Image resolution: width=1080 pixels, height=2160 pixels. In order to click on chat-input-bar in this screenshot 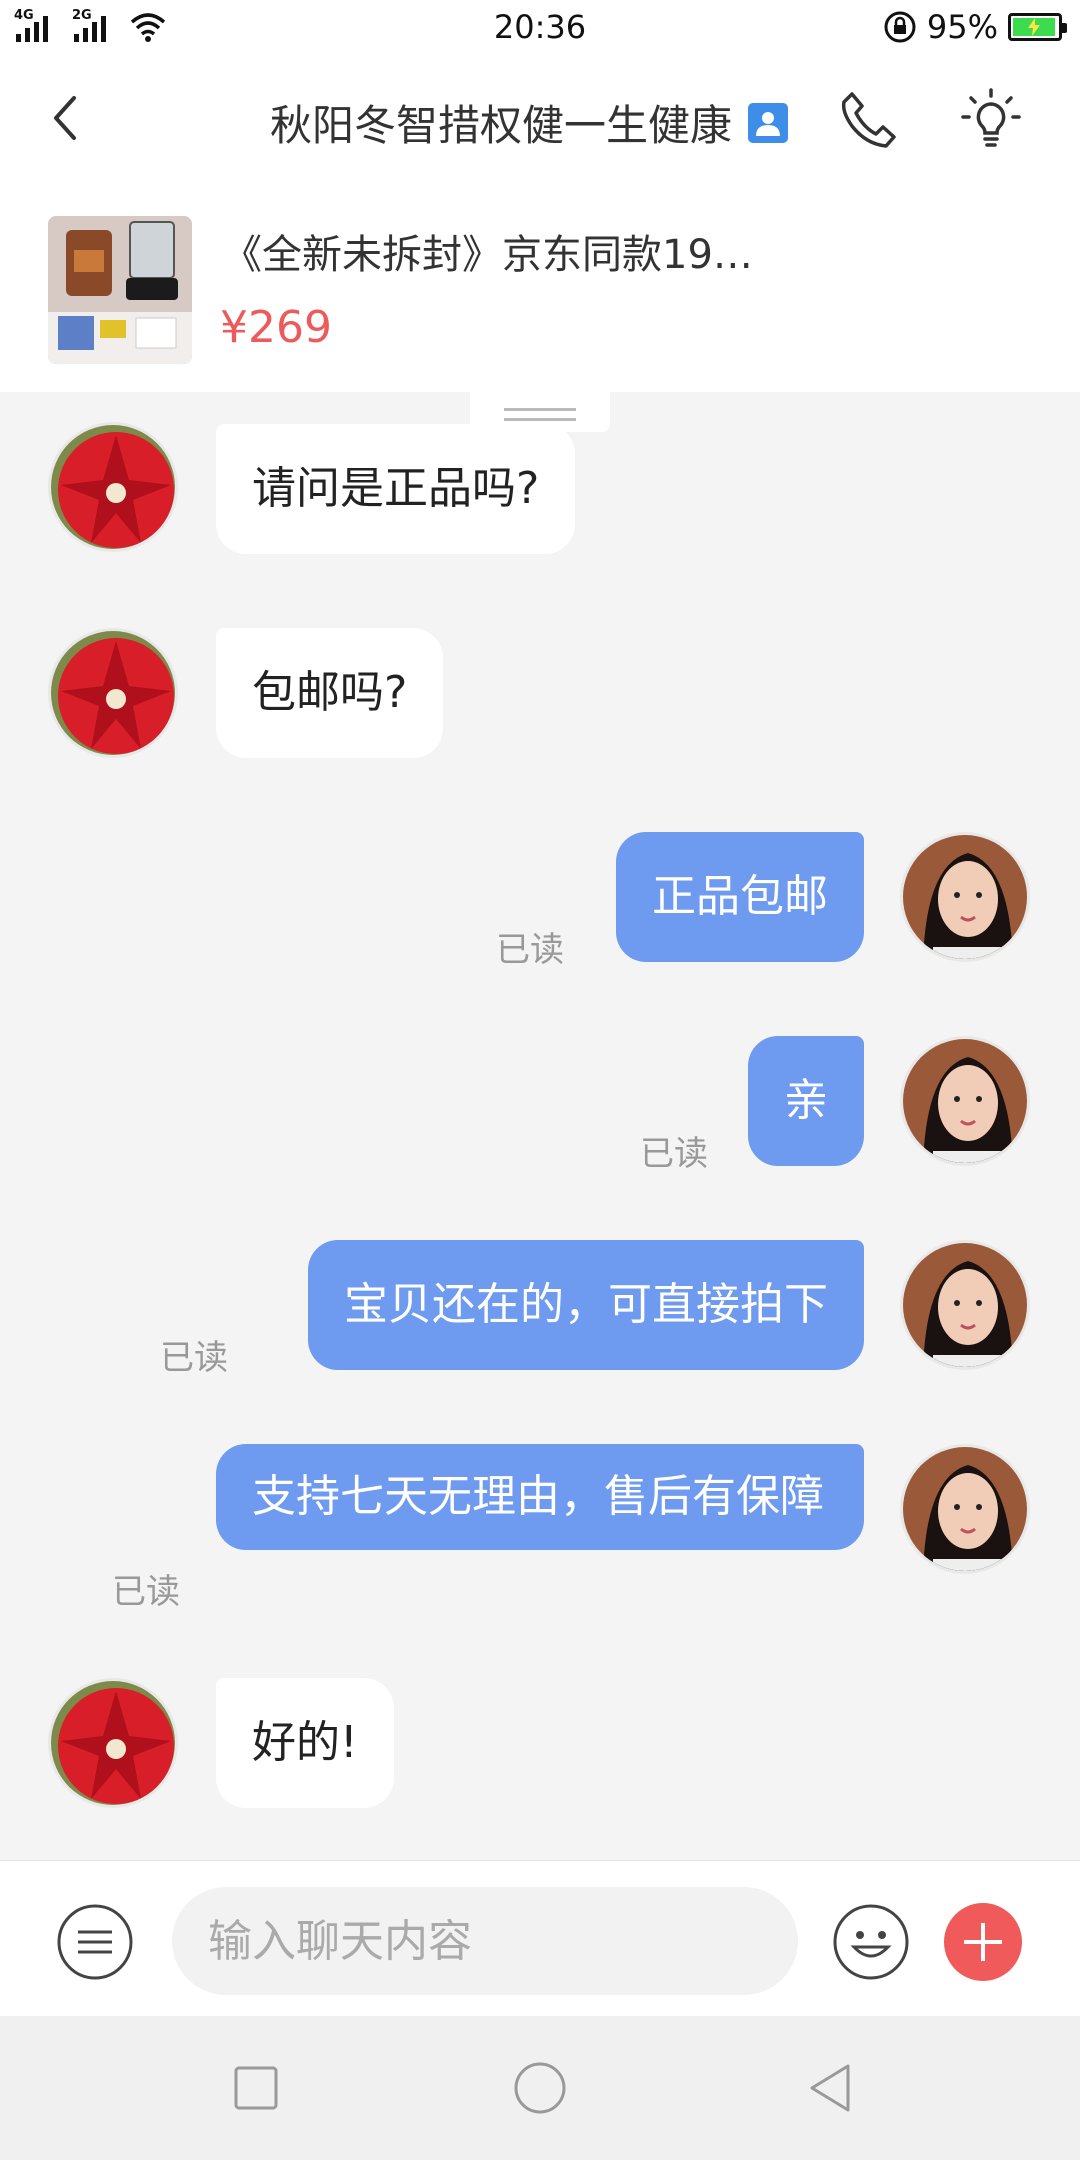, I will do `click(540, 1938)`.